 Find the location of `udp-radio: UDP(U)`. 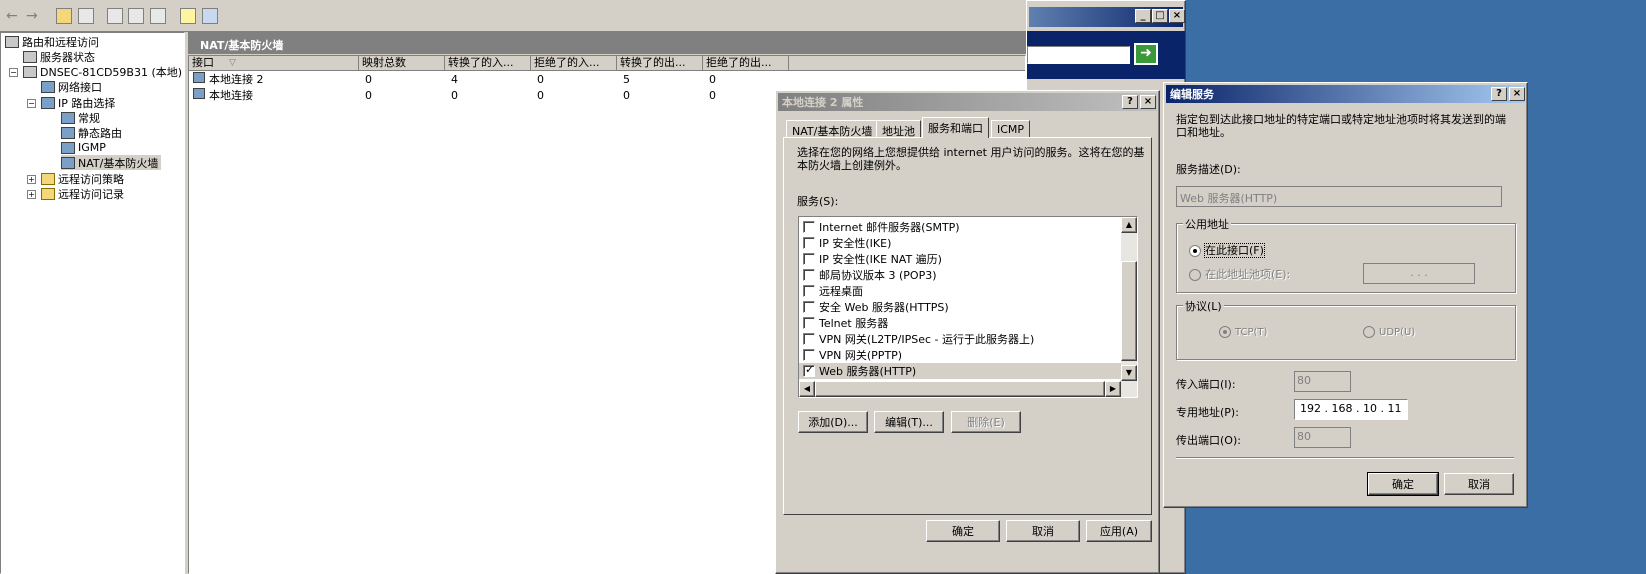

udp-radio: UDP(U) is located at coordinates (1389, 332).